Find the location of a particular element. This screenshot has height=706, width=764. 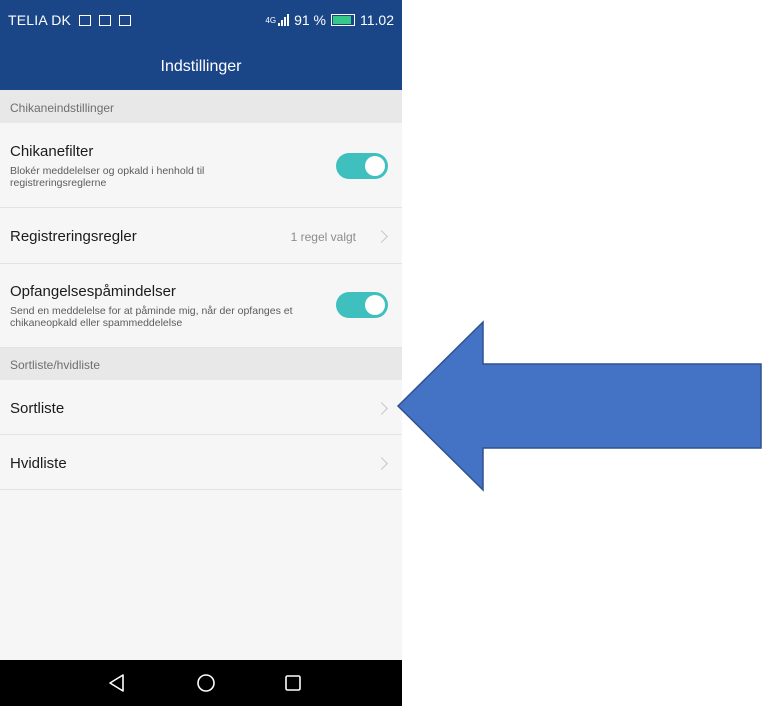

battery-icon is located at coordinates (343, 20).